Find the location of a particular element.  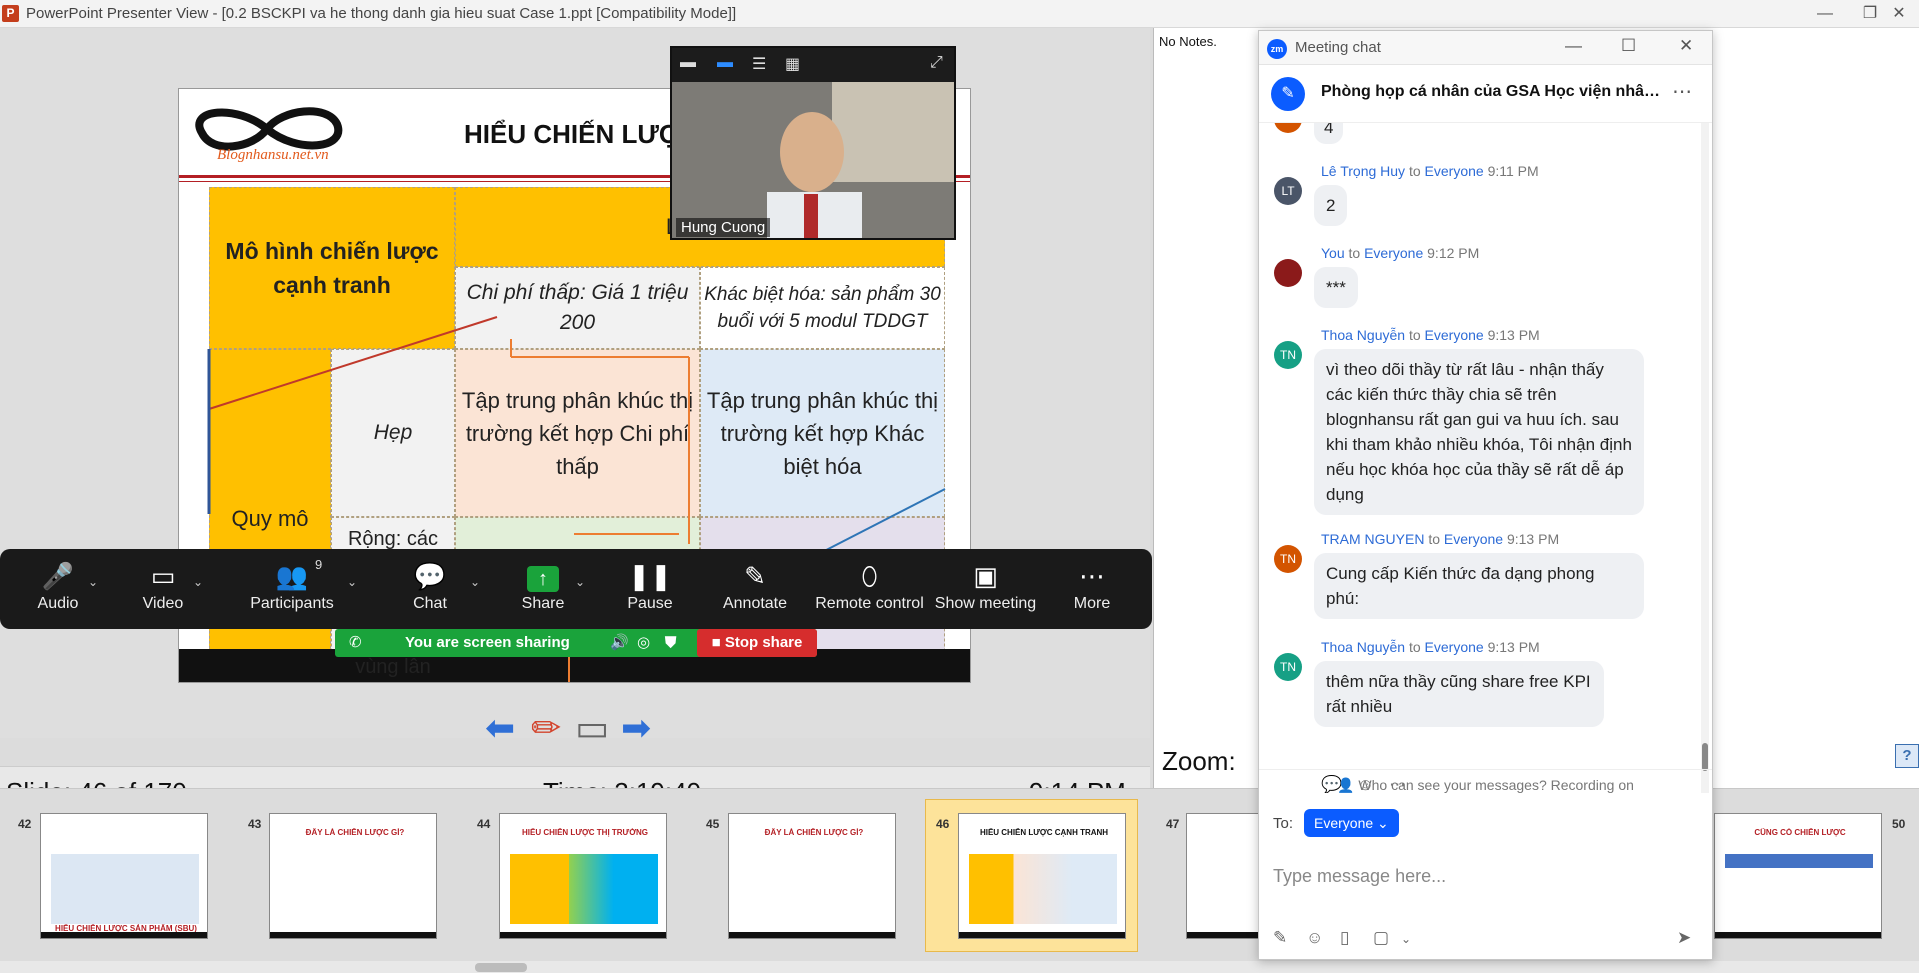

chat-scrollbar is located at coordinates (1705, 458).